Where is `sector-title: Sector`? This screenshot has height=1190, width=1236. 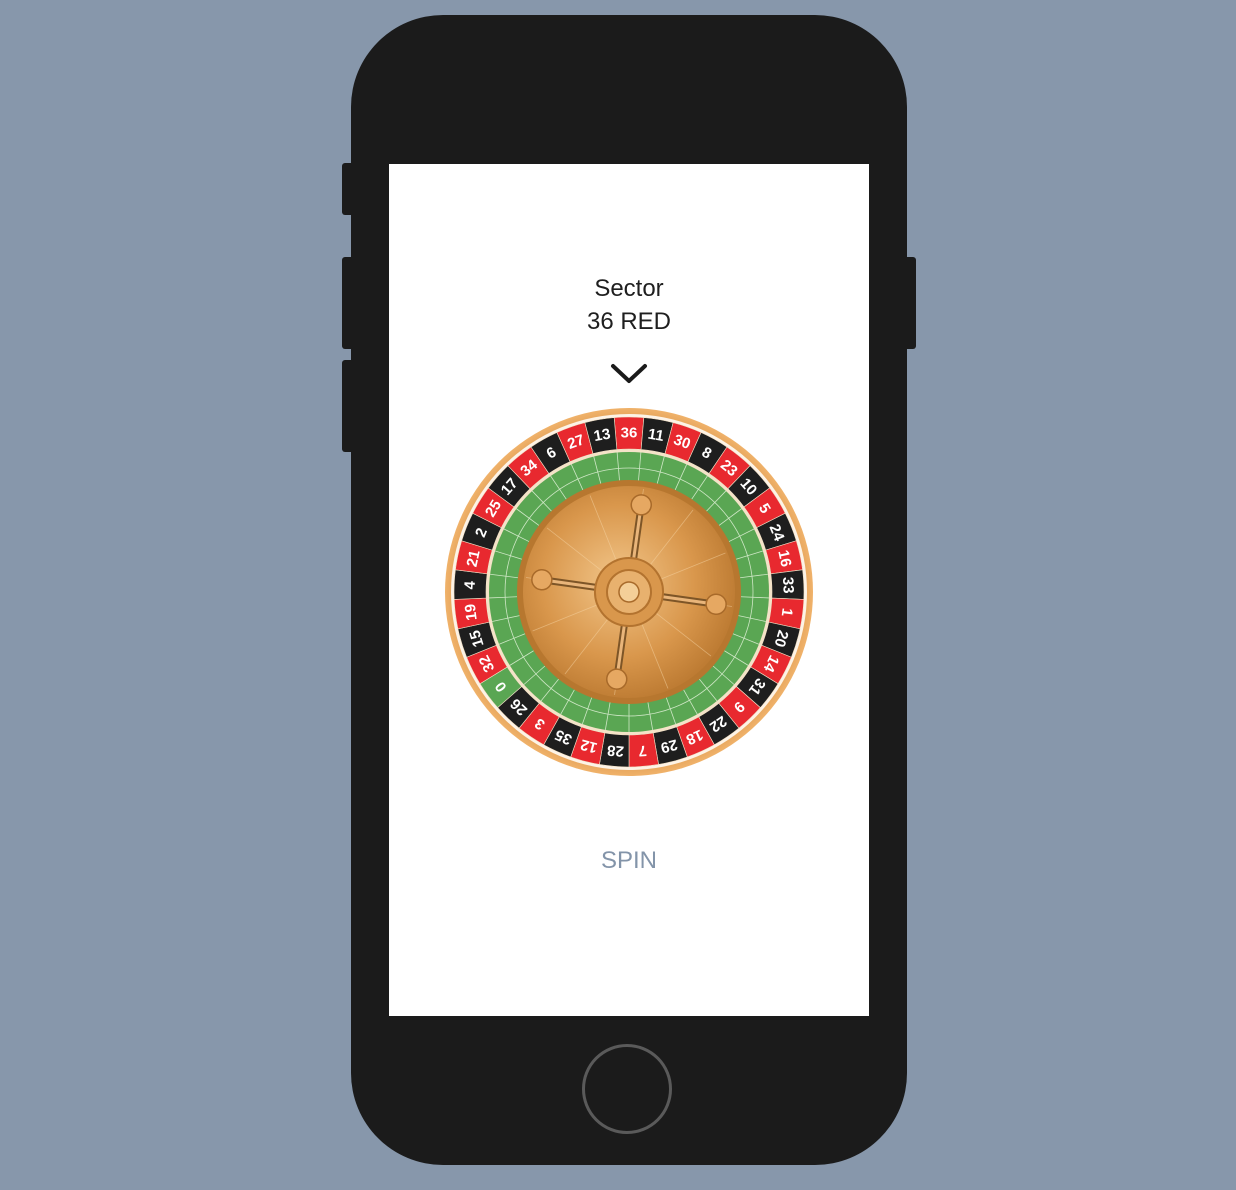
sector-title: Sector is located at coordinates (629, 288).